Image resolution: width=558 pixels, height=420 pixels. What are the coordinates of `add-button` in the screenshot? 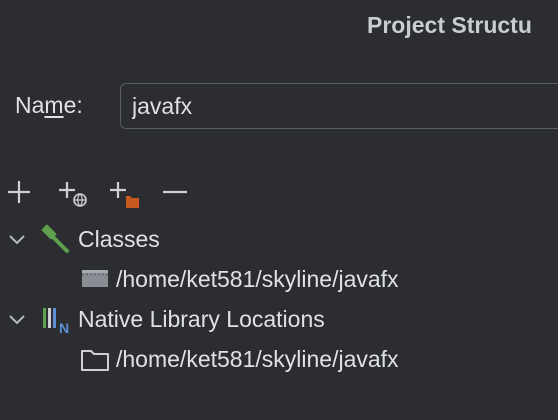 It's located at (19, 192).